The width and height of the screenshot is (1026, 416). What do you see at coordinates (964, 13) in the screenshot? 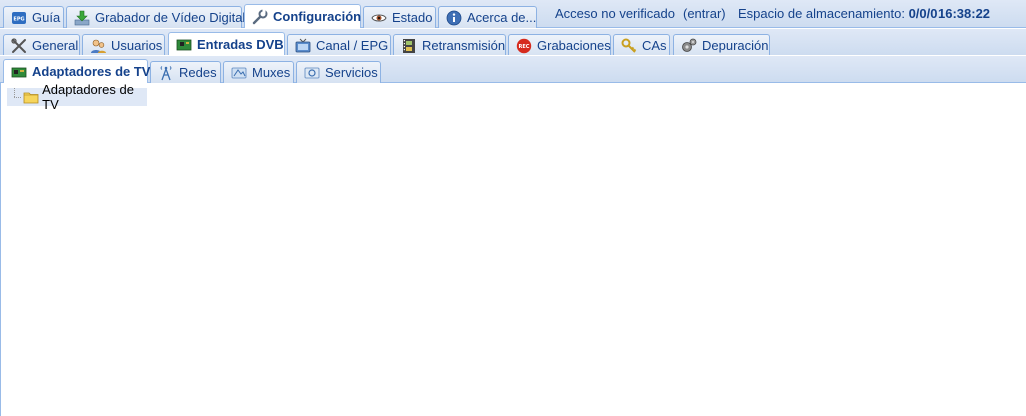
I see `clock: 16:38:22` at bounding box center [964, 13].